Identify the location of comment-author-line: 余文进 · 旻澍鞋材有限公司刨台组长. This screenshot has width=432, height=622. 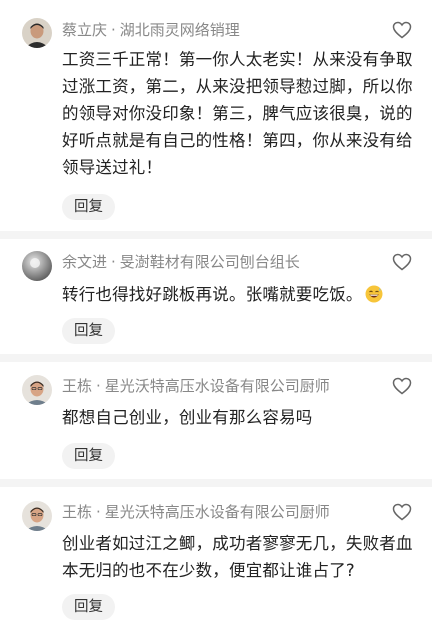
(181, 262).